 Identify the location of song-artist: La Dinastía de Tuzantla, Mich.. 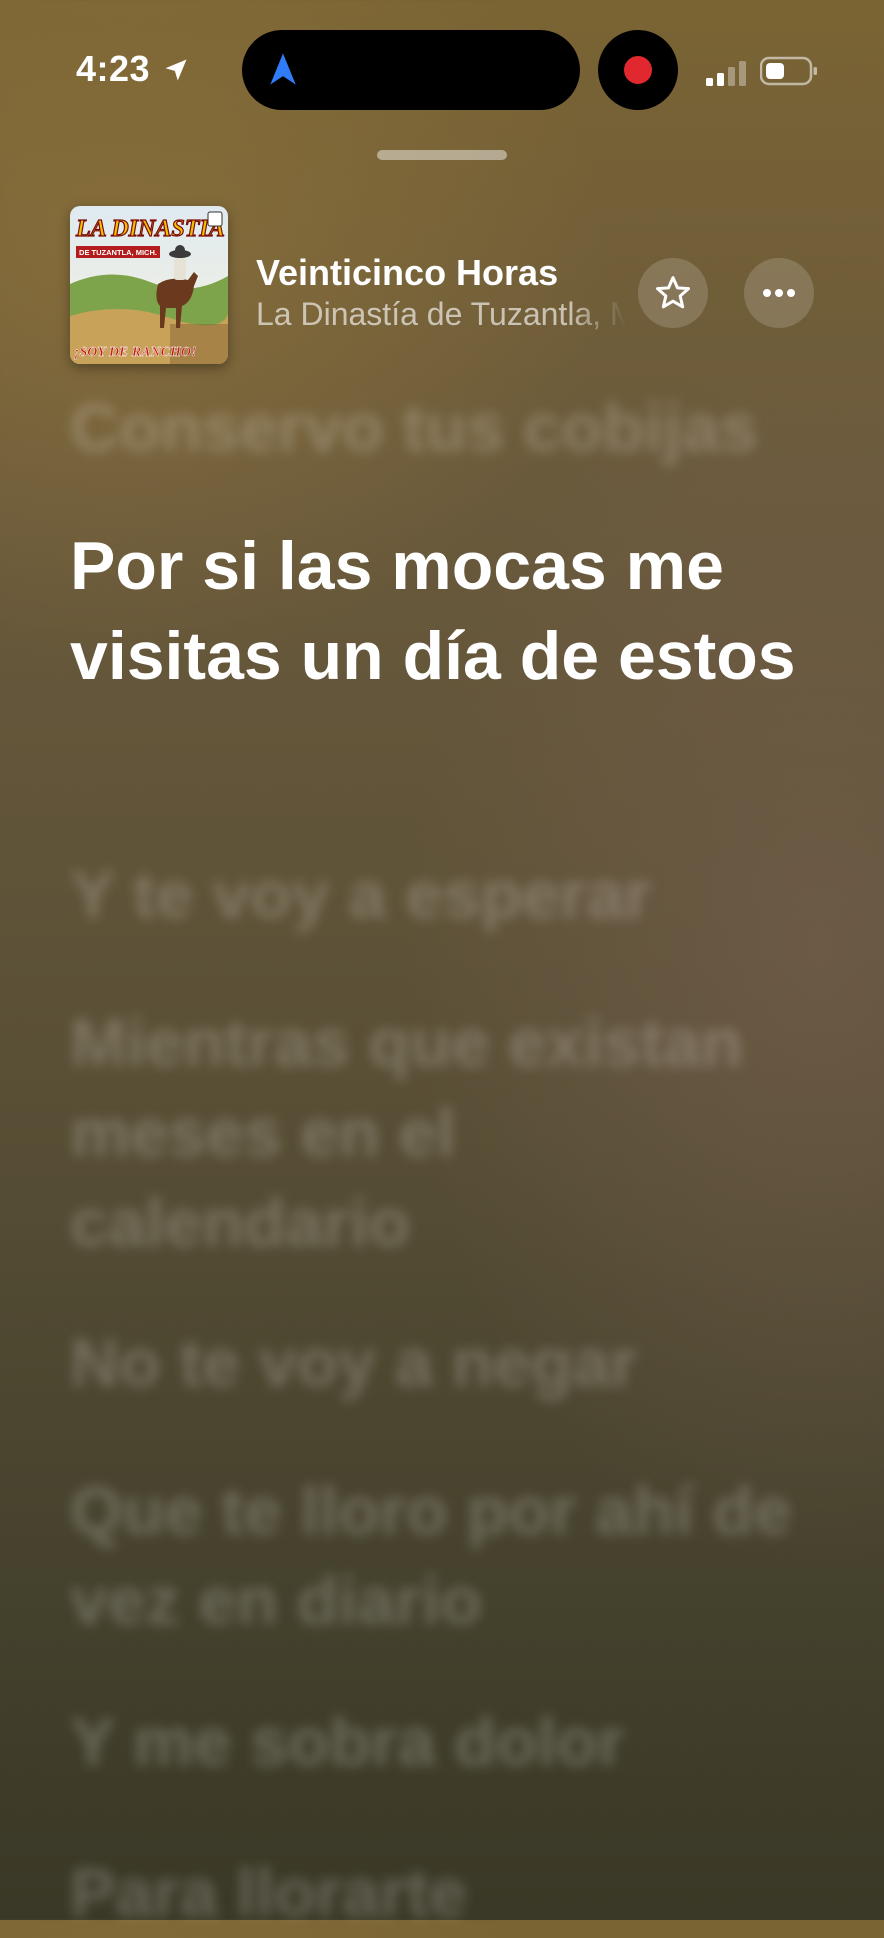
(441, 314).